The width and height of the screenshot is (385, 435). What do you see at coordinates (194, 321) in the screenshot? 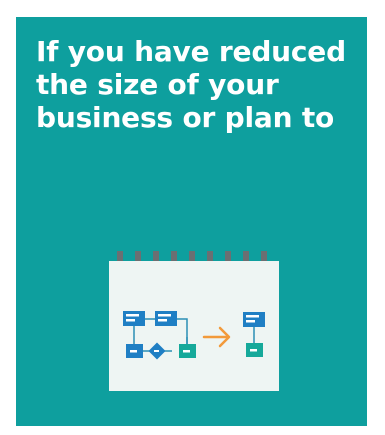
I see `calendar-flowchart-icon` at bounding box center [194, 321].